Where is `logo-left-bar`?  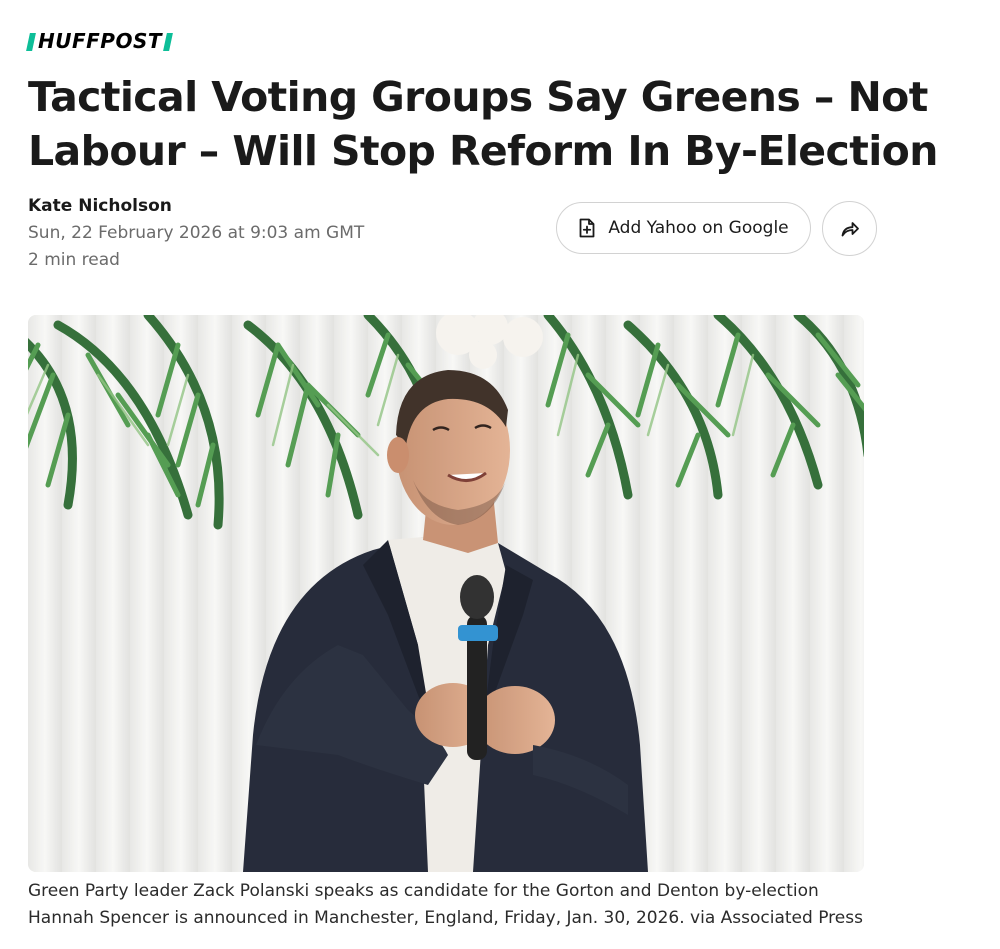
logo-left-bar is located at coordinates (31, 41).